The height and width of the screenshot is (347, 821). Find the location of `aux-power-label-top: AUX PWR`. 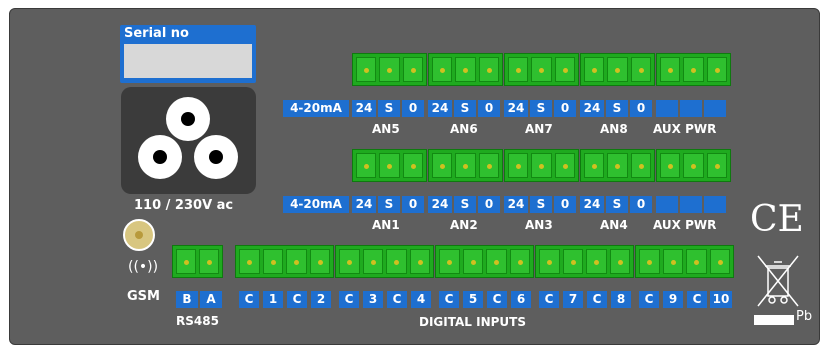

aux-power-label-top: AUX PWR is located at coordinates (685, 129).